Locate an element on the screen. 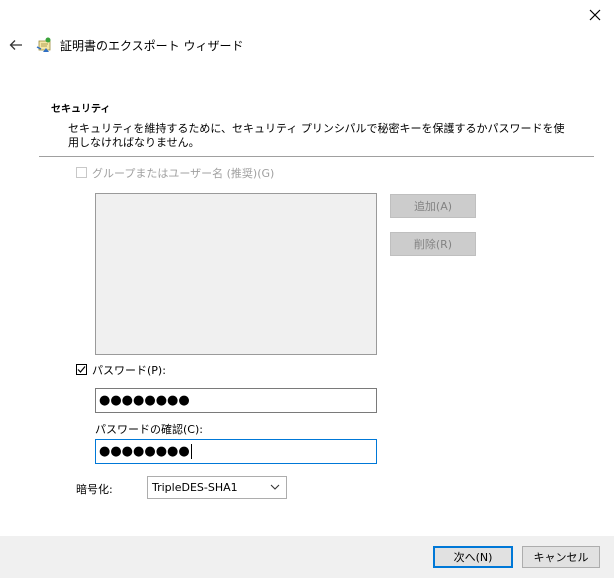 This screenshot has height=578, width=614. chevron-down-icon is located at coordinates (275, 487).